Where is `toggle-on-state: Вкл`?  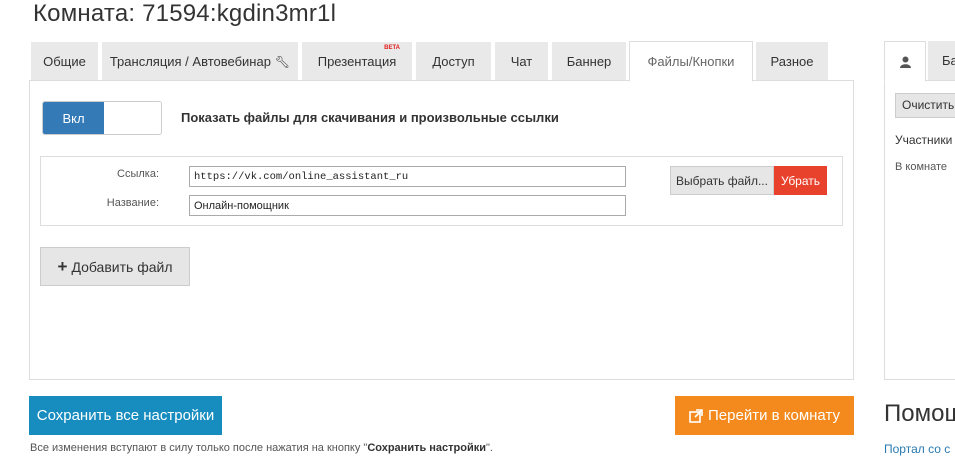
toggle-on-state: Вкл is located at coordinates (73, 118).